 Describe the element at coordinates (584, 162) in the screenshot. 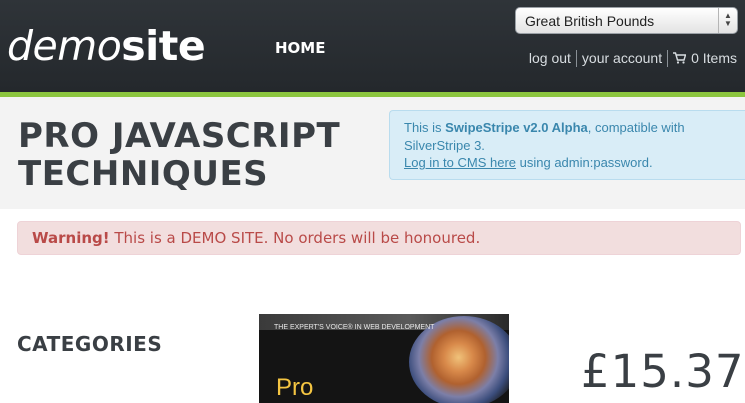

I see `info-suffix: using admin:password.` at that location.